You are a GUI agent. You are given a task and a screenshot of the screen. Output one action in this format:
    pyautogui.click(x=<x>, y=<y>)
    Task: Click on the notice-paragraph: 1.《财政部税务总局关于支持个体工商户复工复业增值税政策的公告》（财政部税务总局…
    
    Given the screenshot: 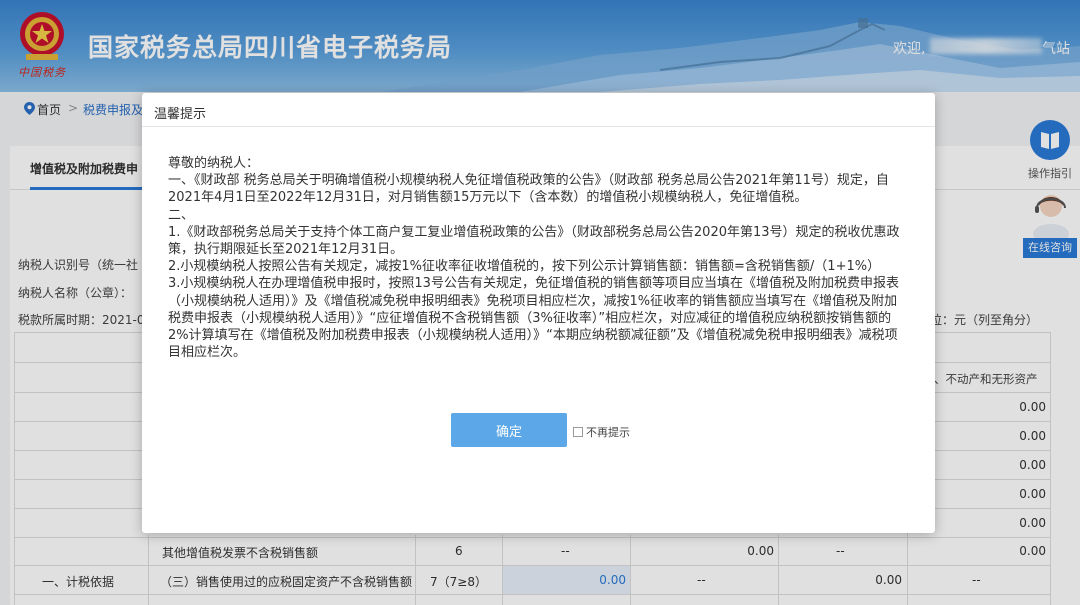 What is the action you would take?
    pyautogui.click(x=534, y=241)
    